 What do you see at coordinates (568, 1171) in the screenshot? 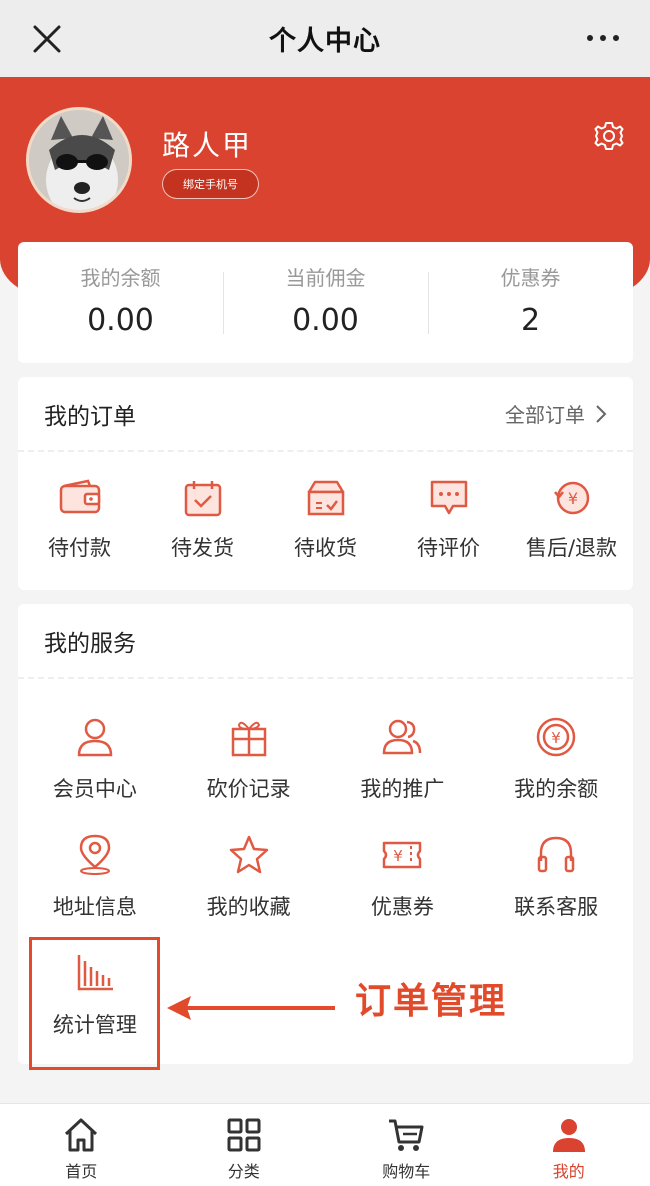
I see `tab-label: 我的` at bounding box center [568, 1171].